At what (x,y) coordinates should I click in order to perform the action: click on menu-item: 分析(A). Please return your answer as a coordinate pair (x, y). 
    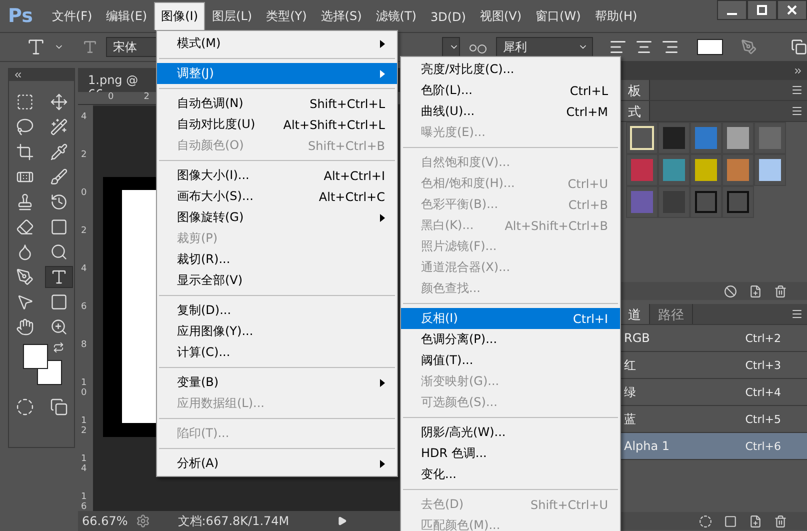
    Looking at the image, I should click on (277, 463).